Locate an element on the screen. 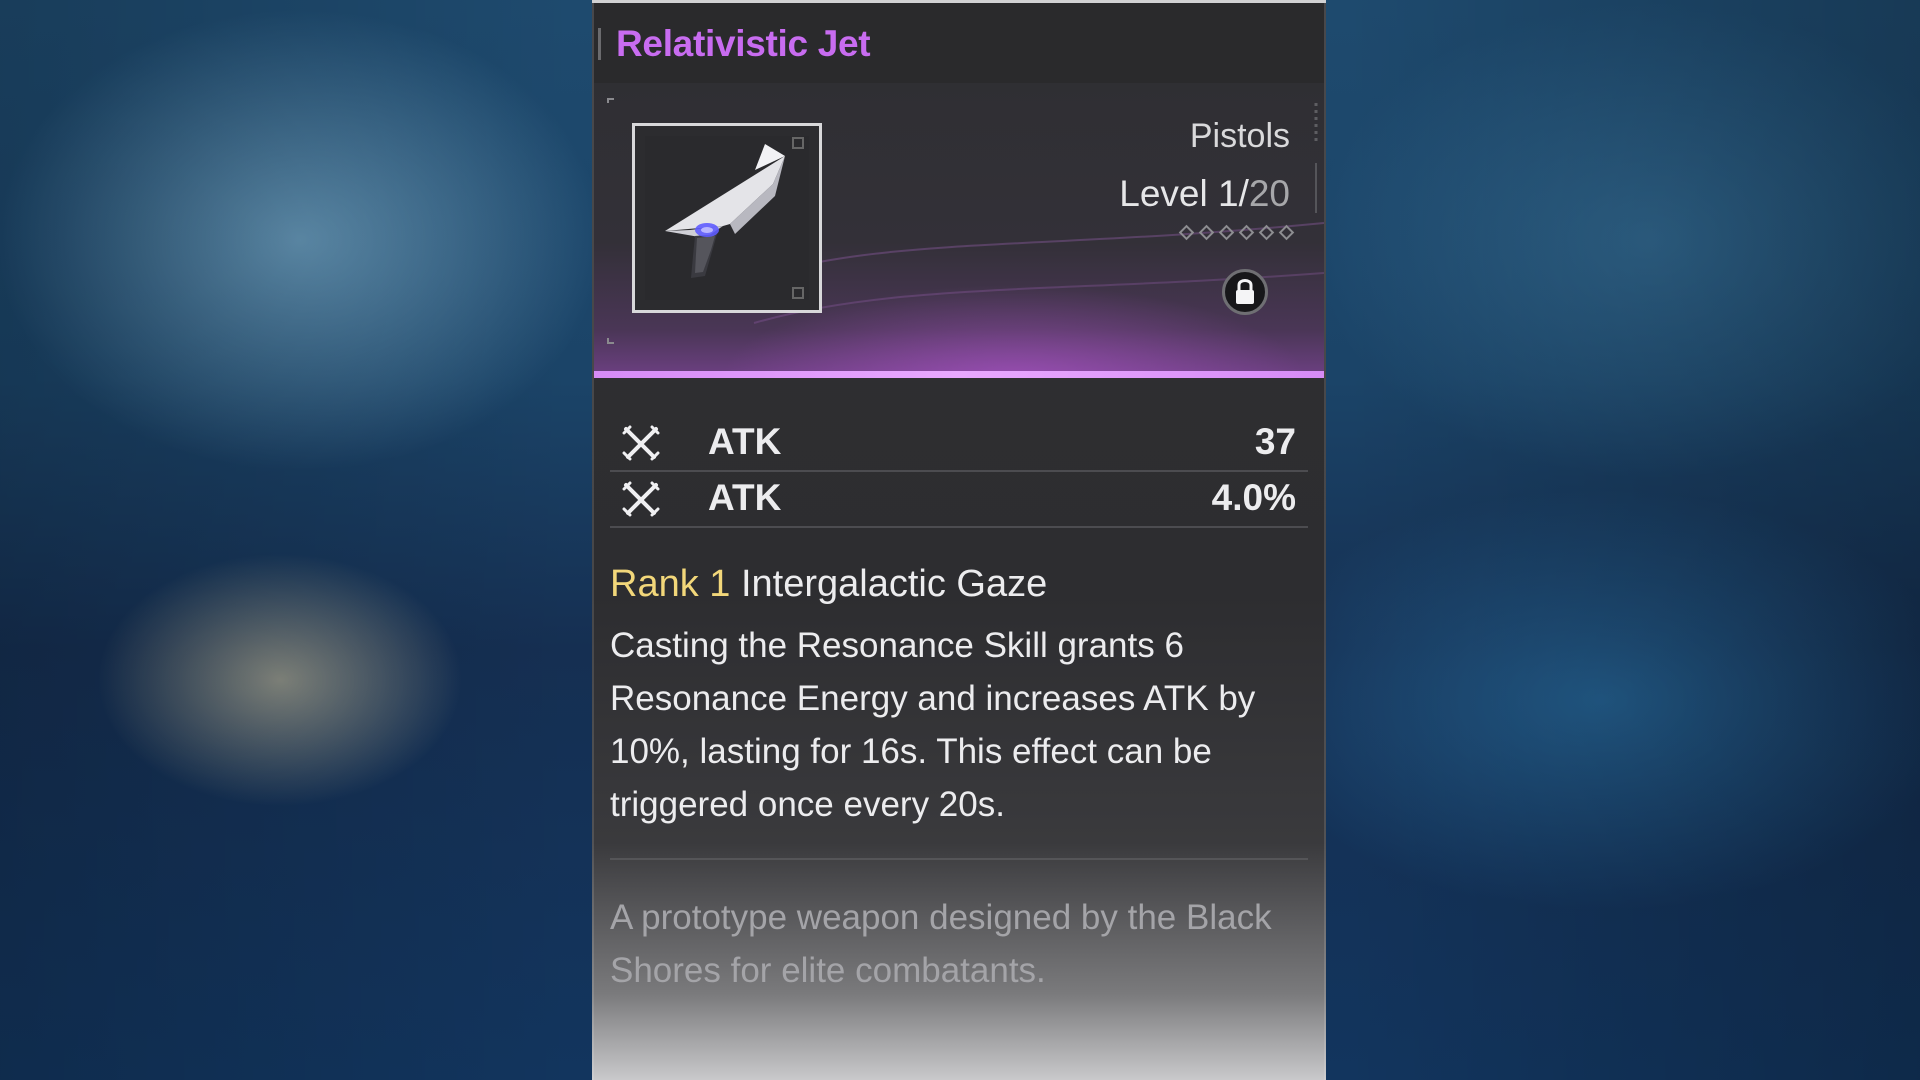  level-prefix: Level is located at coordinates (1163, 193).